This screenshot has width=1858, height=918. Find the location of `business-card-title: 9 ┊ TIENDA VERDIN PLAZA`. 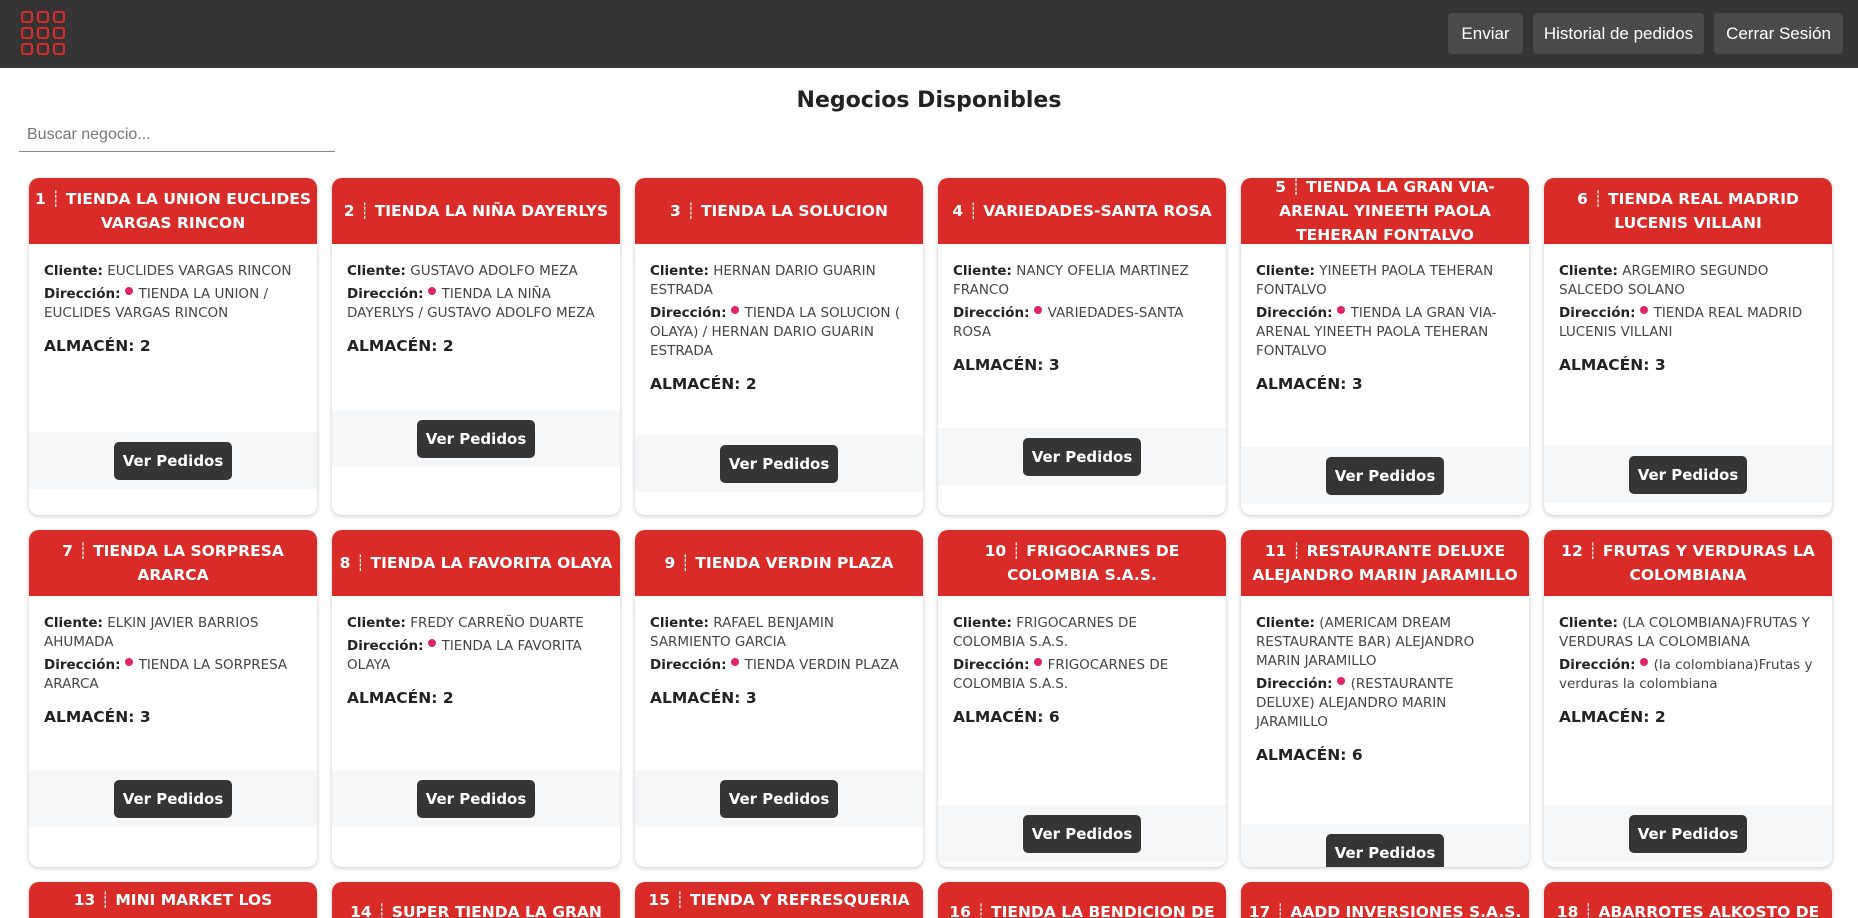

business-card-title: 9 ┊ TIENDA VERDIN PLAZA is located at coordinates (779, 563).